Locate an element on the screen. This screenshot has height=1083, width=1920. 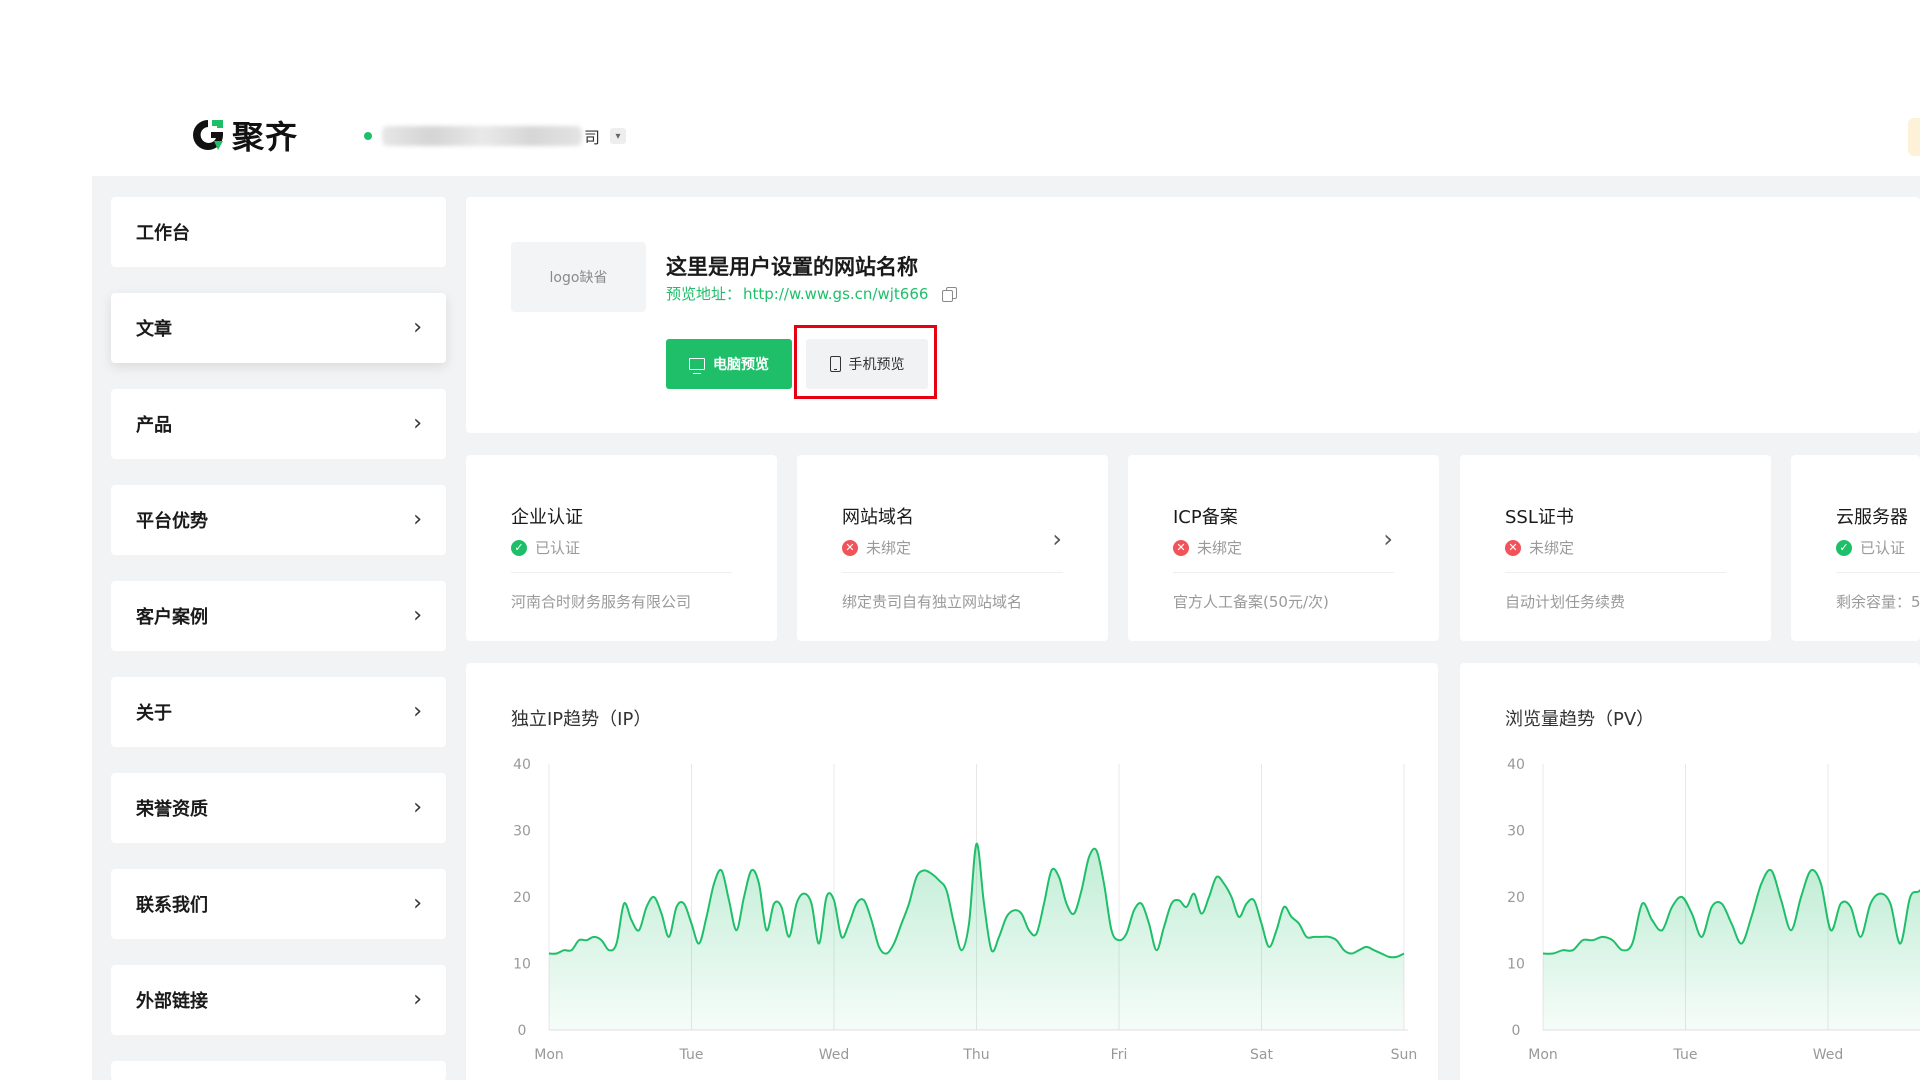
y-tick-label: 30 is located at coordinates (522, 832).